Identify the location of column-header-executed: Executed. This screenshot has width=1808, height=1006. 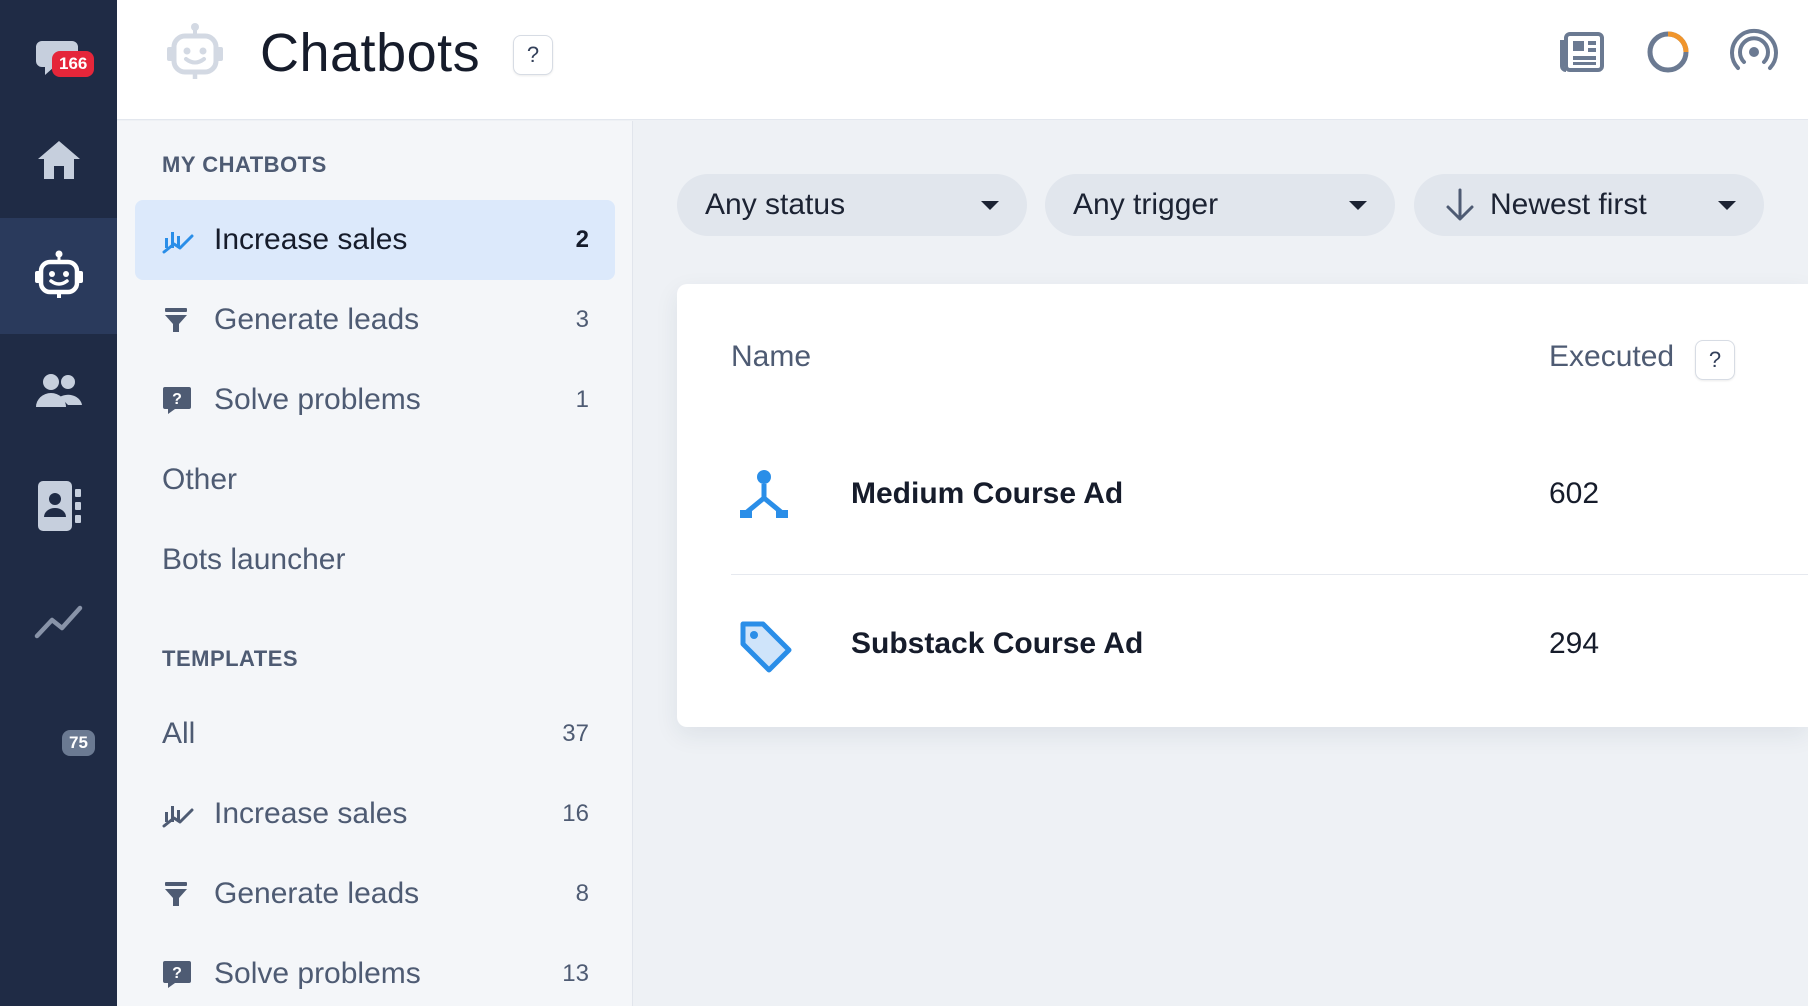
(1612, 356).